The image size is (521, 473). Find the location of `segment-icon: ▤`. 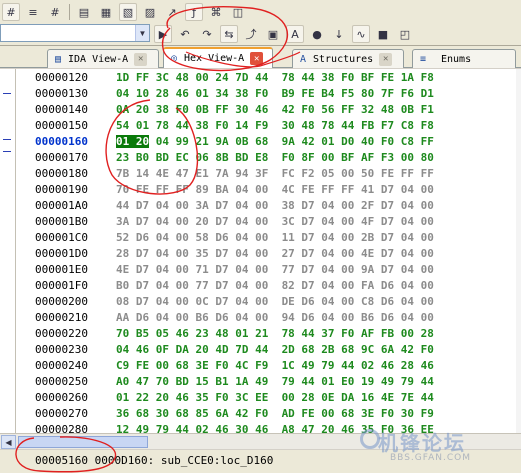

segment-icon: ▤ is located at coordinates (84, 12).